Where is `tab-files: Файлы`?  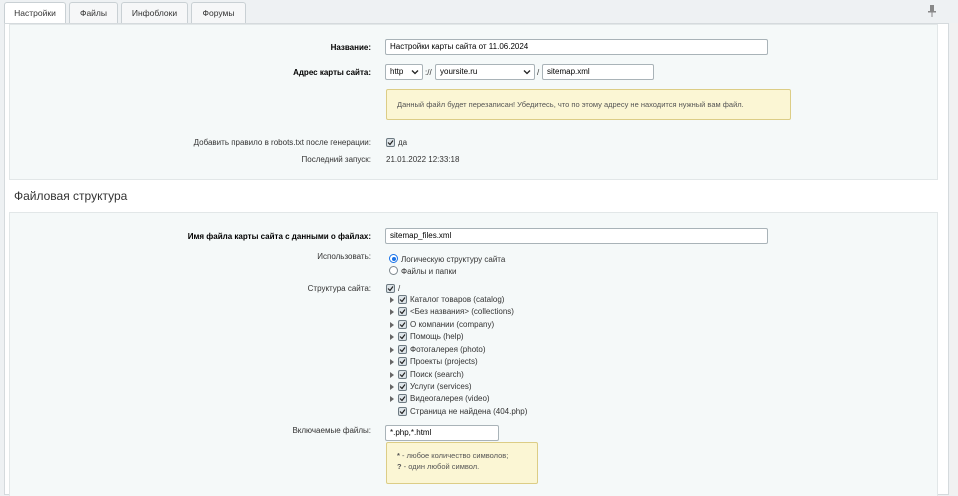 tab-files: Файлы is located at coordinates (93, 12).